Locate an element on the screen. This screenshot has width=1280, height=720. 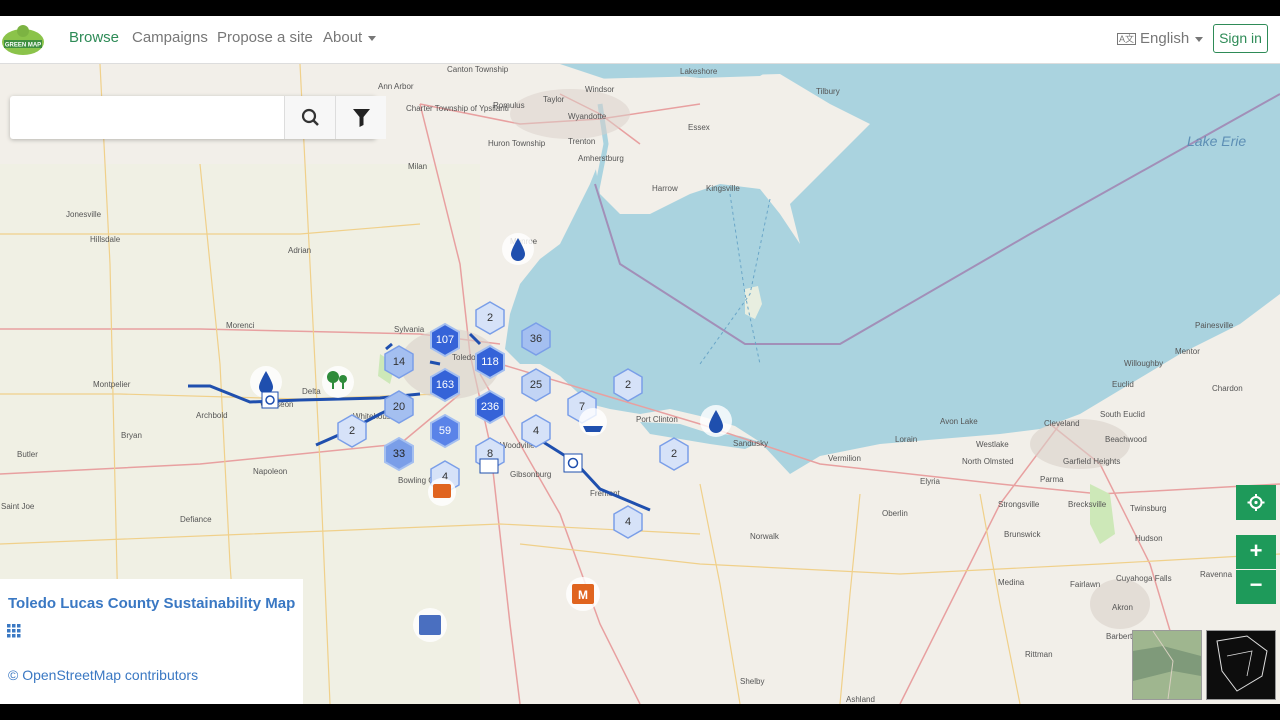
svg-text: 59 is located at coordinates (445, 431).